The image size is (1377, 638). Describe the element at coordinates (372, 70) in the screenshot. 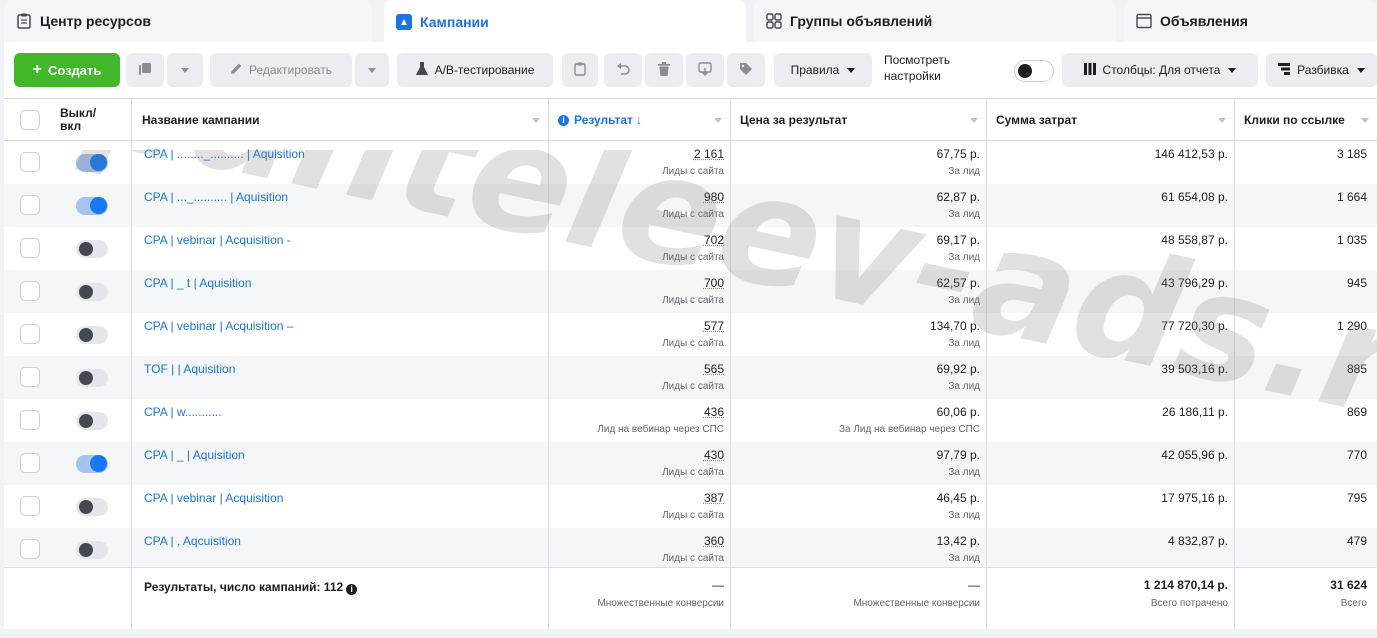

I see `edit-dropdown` at that location.